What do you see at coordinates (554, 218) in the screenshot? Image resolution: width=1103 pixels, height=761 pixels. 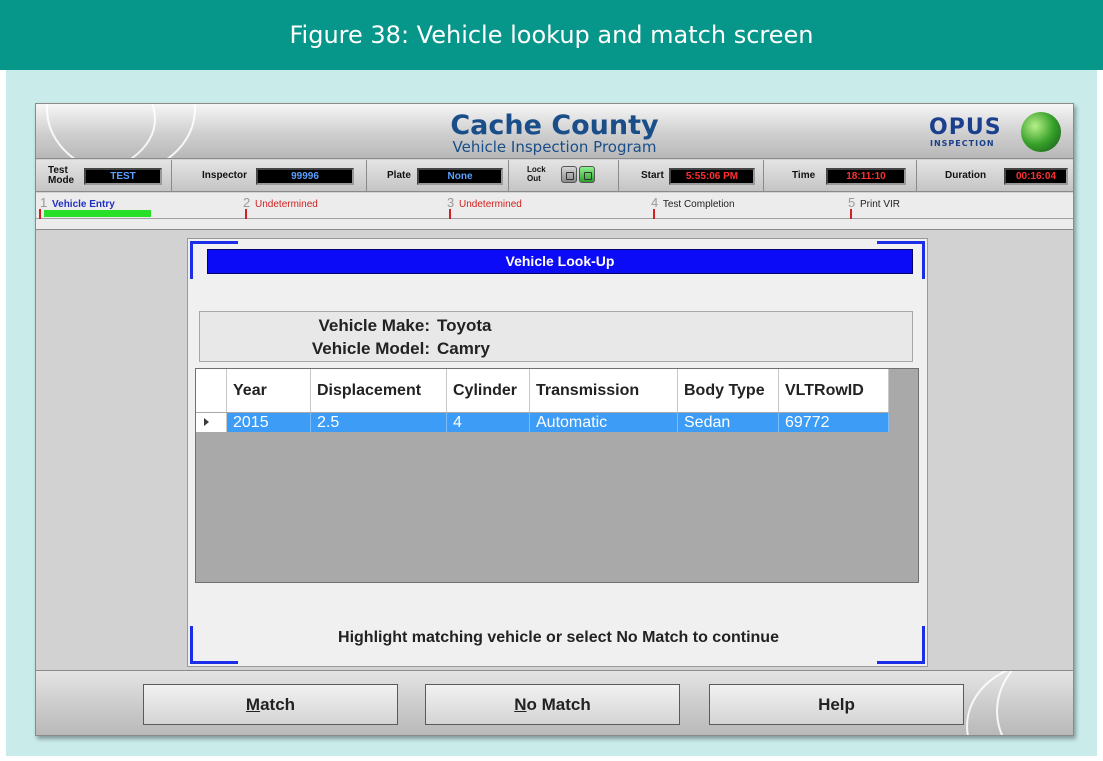 I see `progress-baseline` at bounding box center [554, 218].